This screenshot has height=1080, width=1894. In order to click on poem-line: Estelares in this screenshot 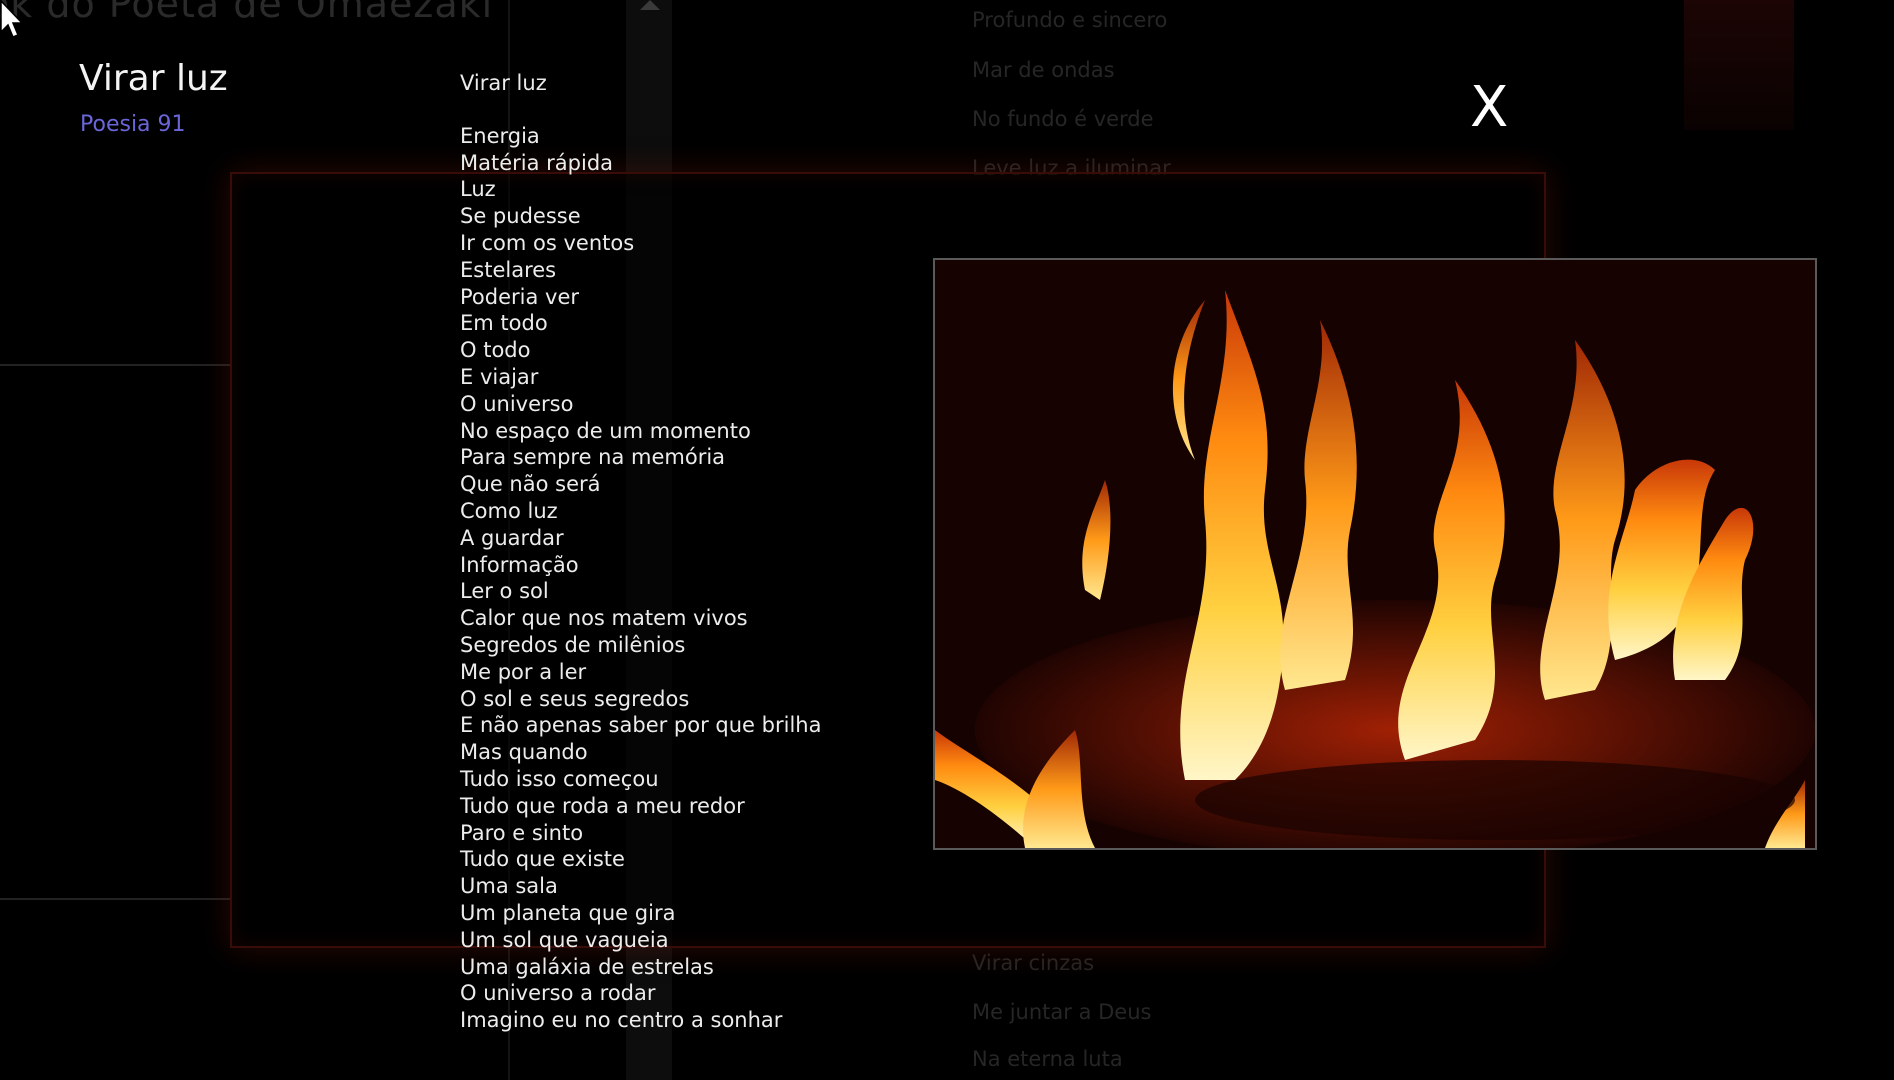, I will do `click(508, 269)`.